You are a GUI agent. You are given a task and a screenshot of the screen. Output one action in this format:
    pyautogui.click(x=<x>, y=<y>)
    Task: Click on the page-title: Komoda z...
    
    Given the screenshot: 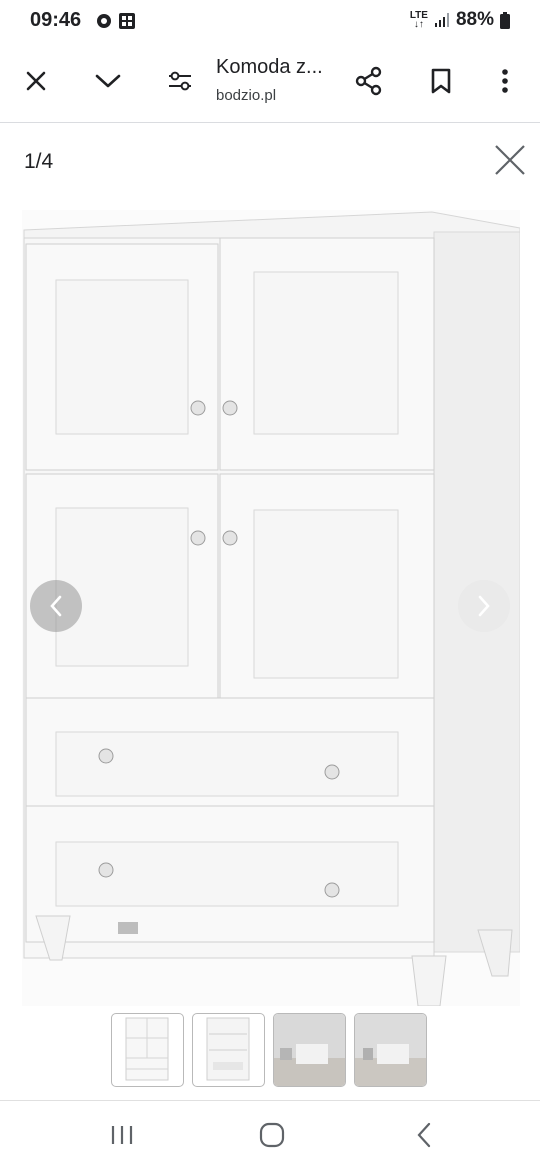 What is the action you would take?
    pyautogui.click(x=269, y=67)
    